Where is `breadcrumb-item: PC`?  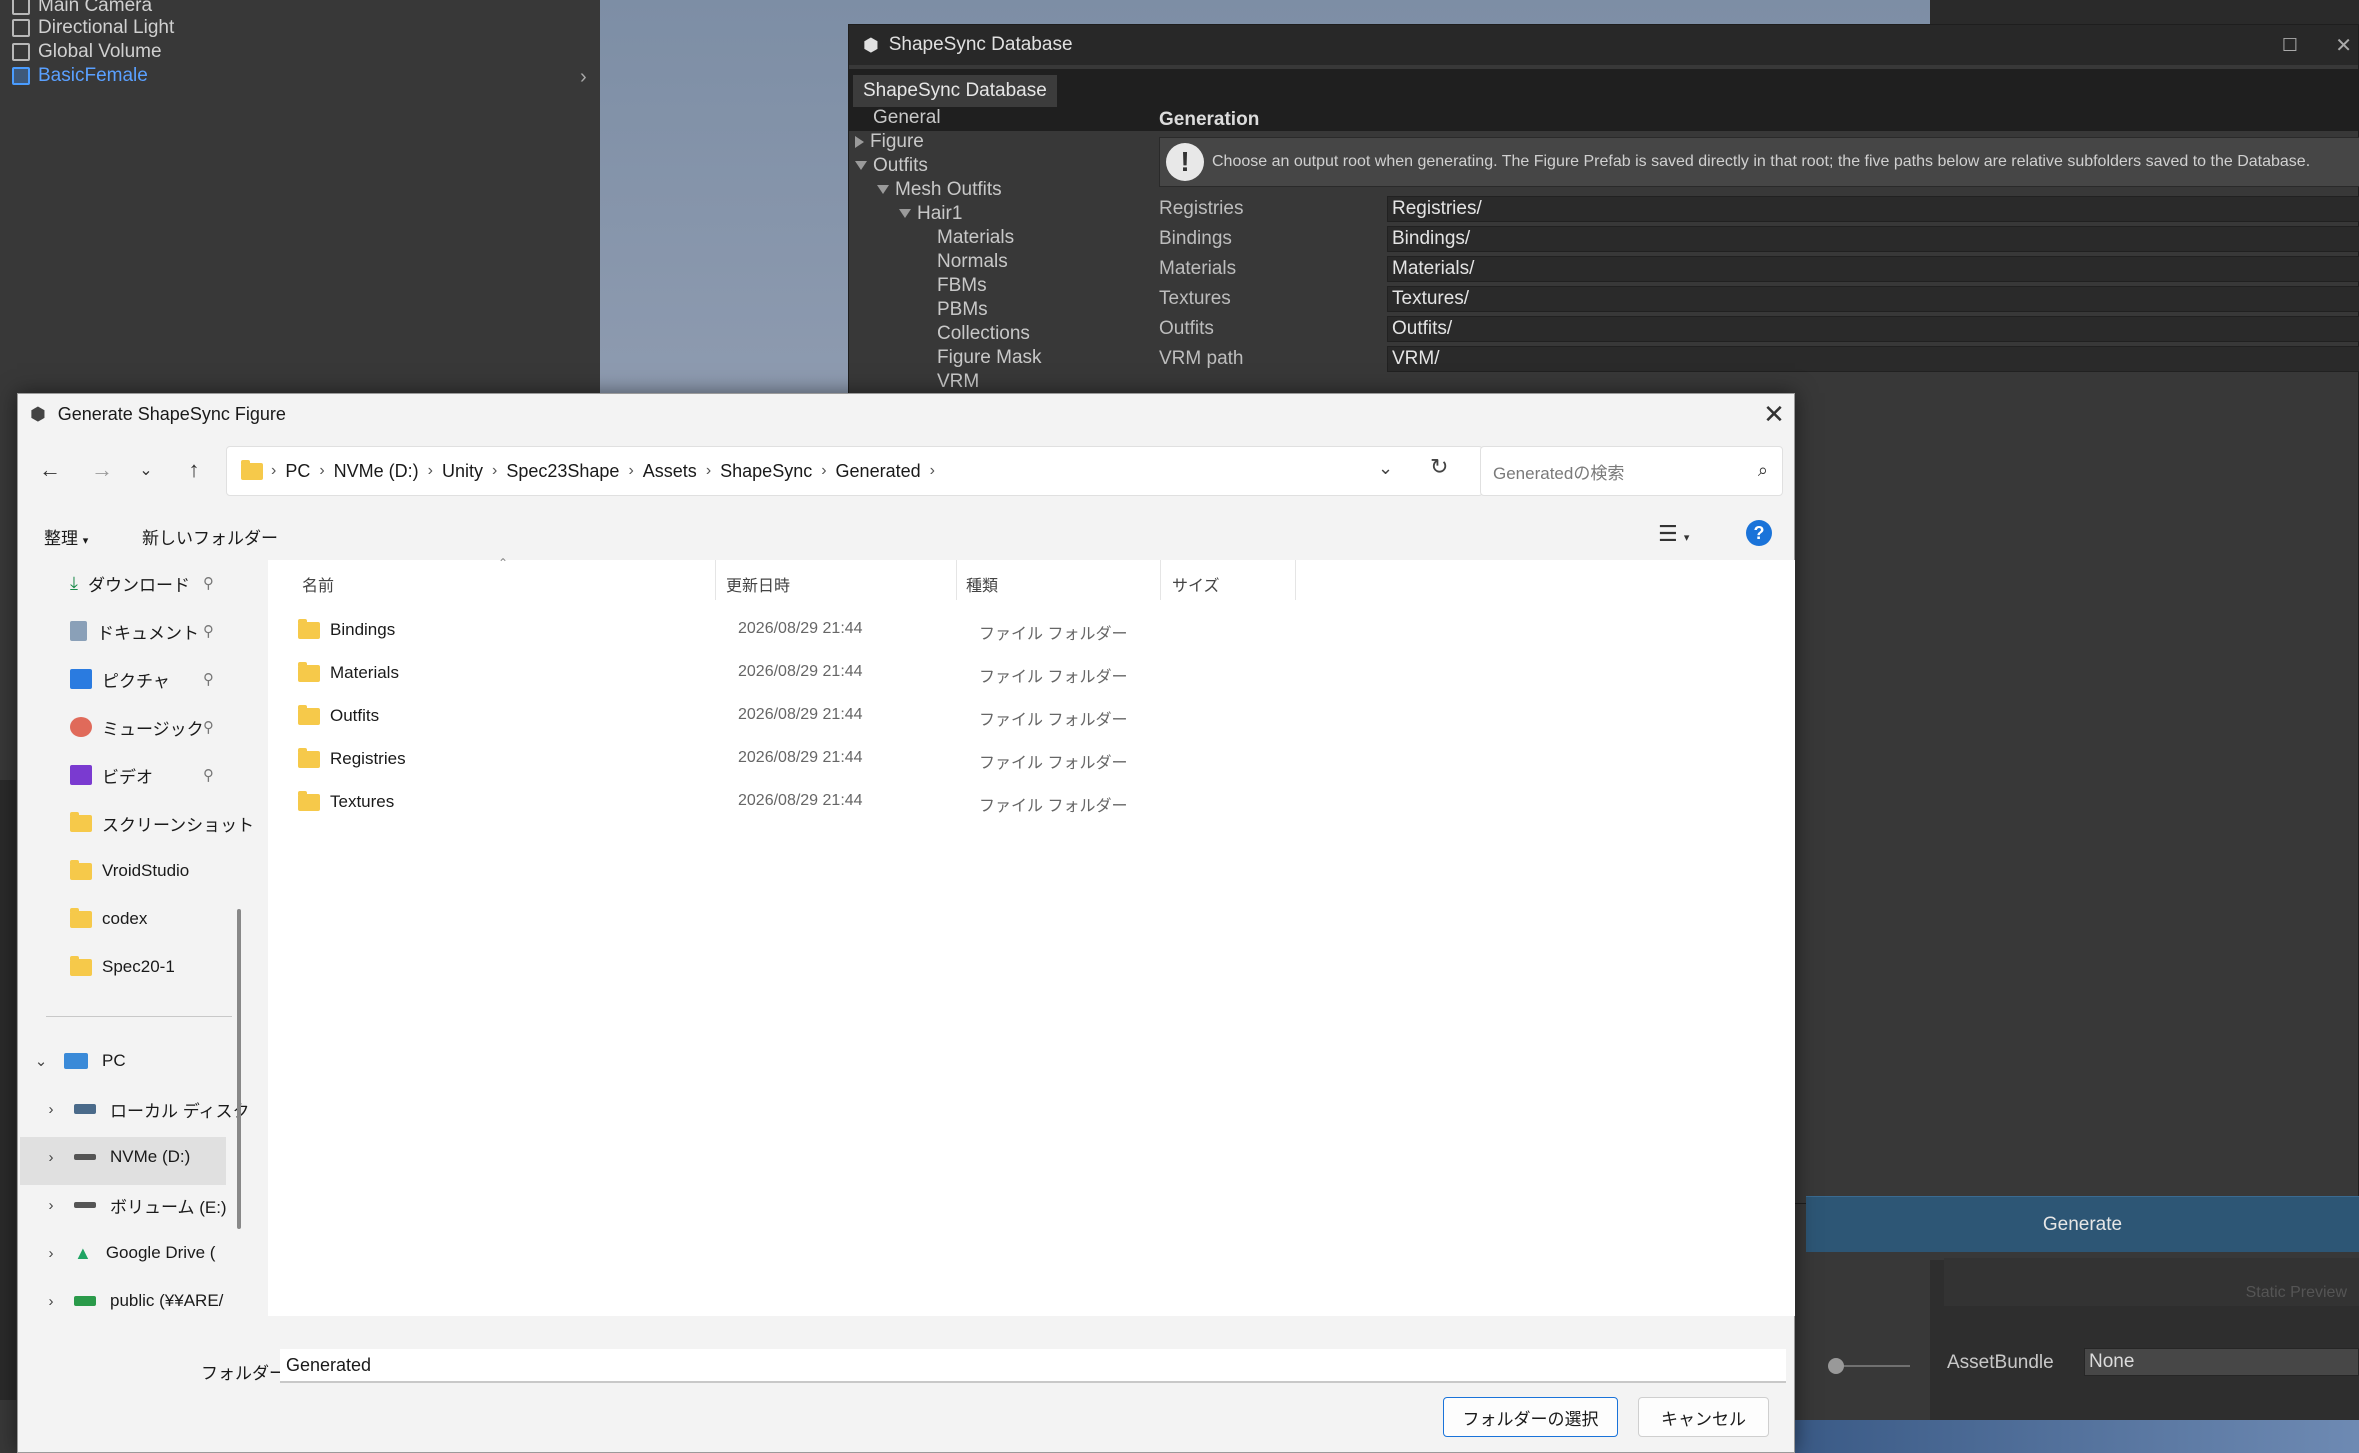 breadcrumb-item: PC is located at coordinates (297, 471).